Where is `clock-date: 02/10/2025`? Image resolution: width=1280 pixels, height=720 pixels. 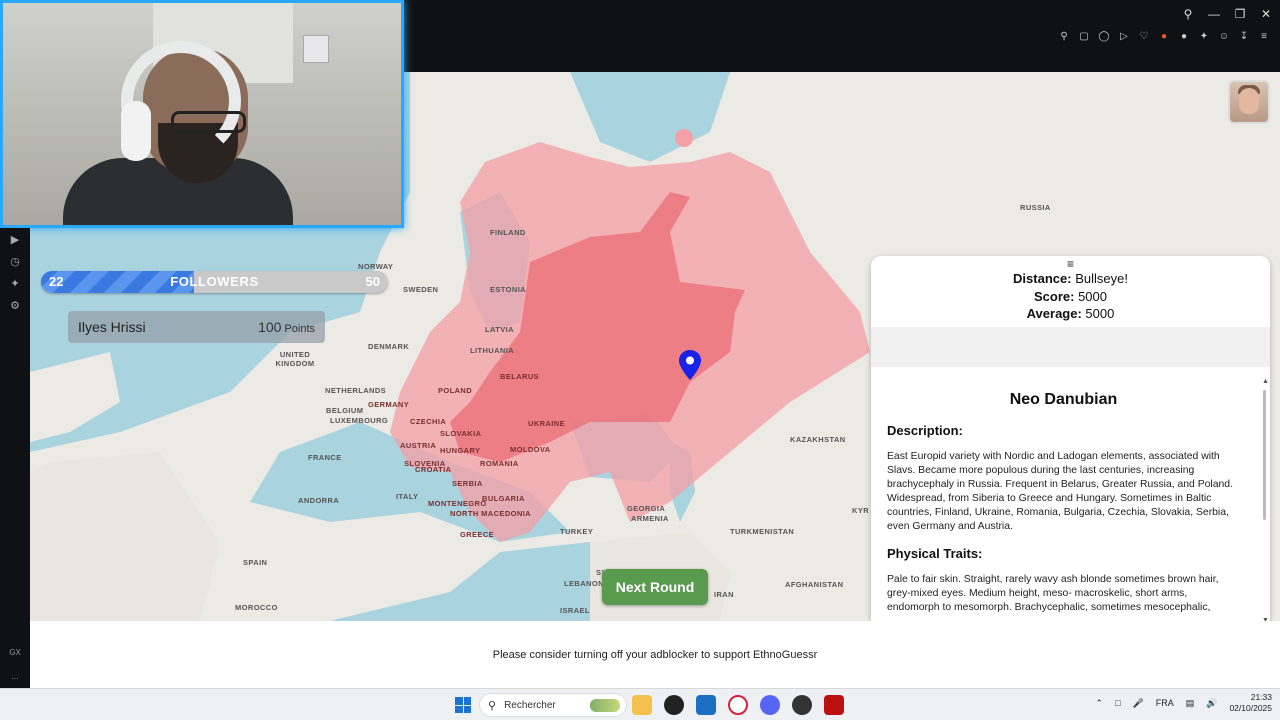
clock-date: 02/10/2025 is located at coordinates (1250, 708).